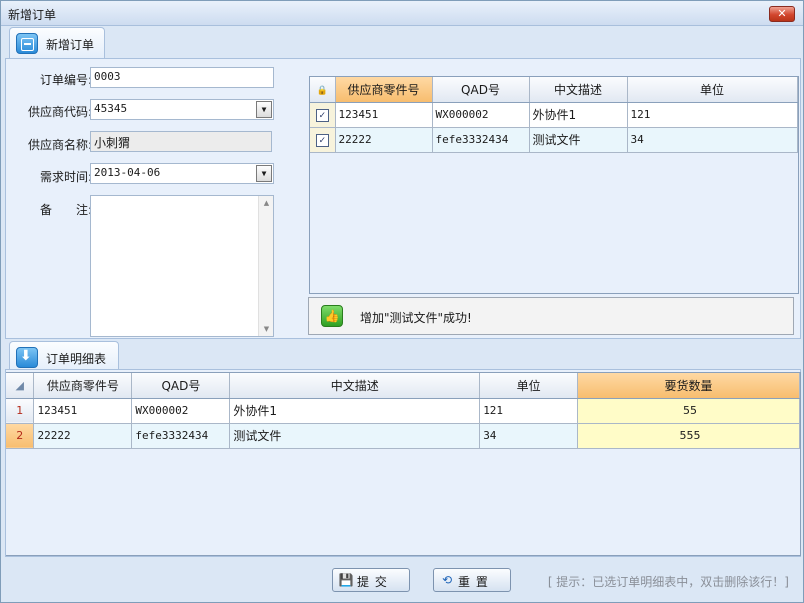 The width and height of the screenshot is (804, 603). What do you see at coordinates (27, 43) in the screenshot?
I see `collapse-icon` at bounding box center [27, 43].